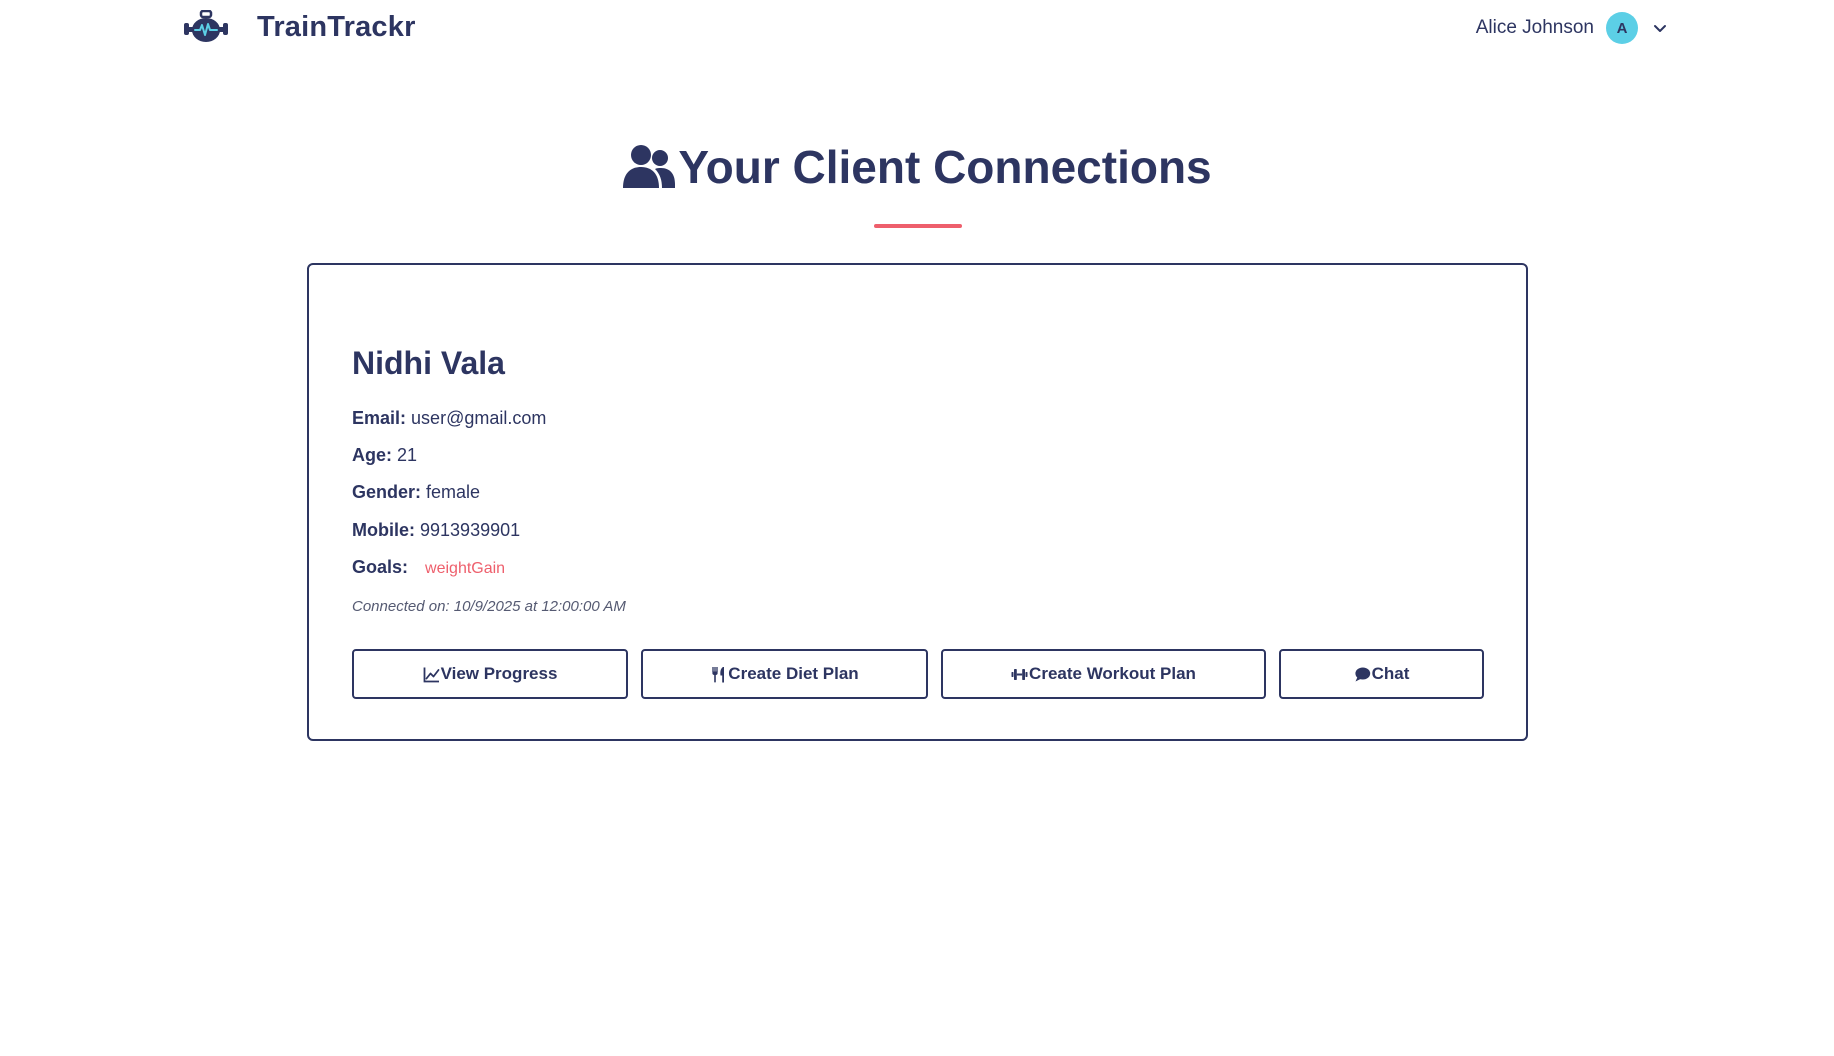  What do you see at coordinates (453, 492) in the screenshot?
I see `gender-value: female` at bounding box center [453, 492].